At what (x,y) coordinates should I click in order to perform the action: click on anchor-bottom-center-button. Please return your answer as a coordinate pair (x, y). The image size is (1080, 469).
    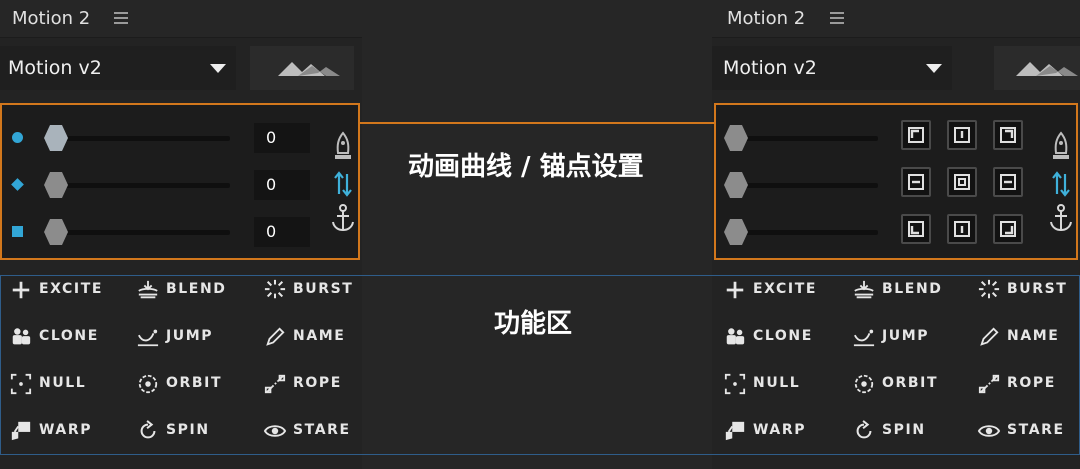
    Looking at the image, I should click on (962, 229).